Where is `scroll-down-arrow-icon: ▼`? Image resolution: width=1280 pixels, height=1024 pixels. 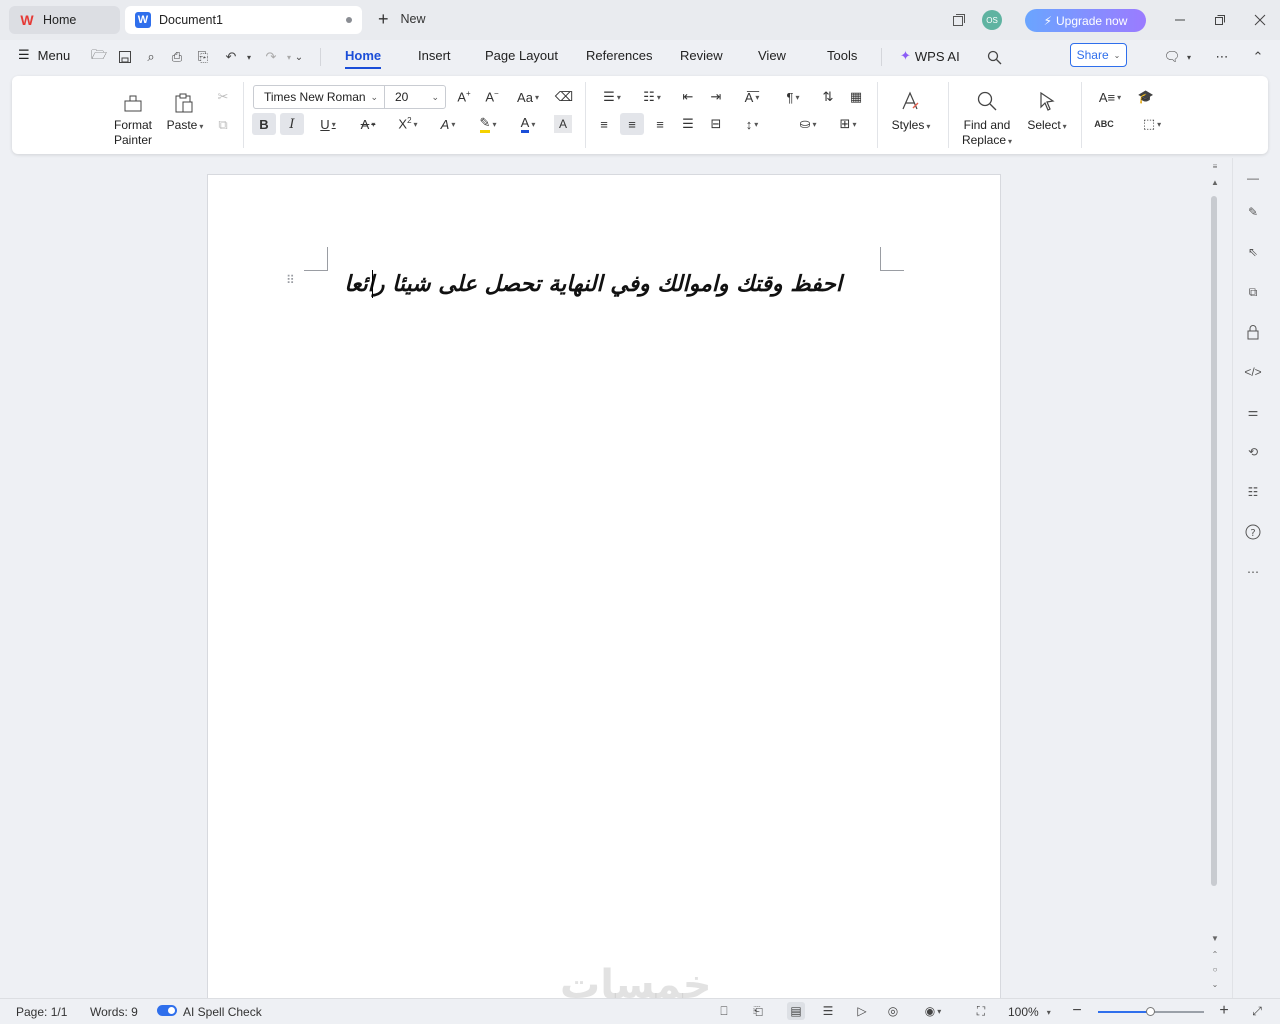
scroll-down-arrow-icon: ▼ is located at coordinates (1215, 938).